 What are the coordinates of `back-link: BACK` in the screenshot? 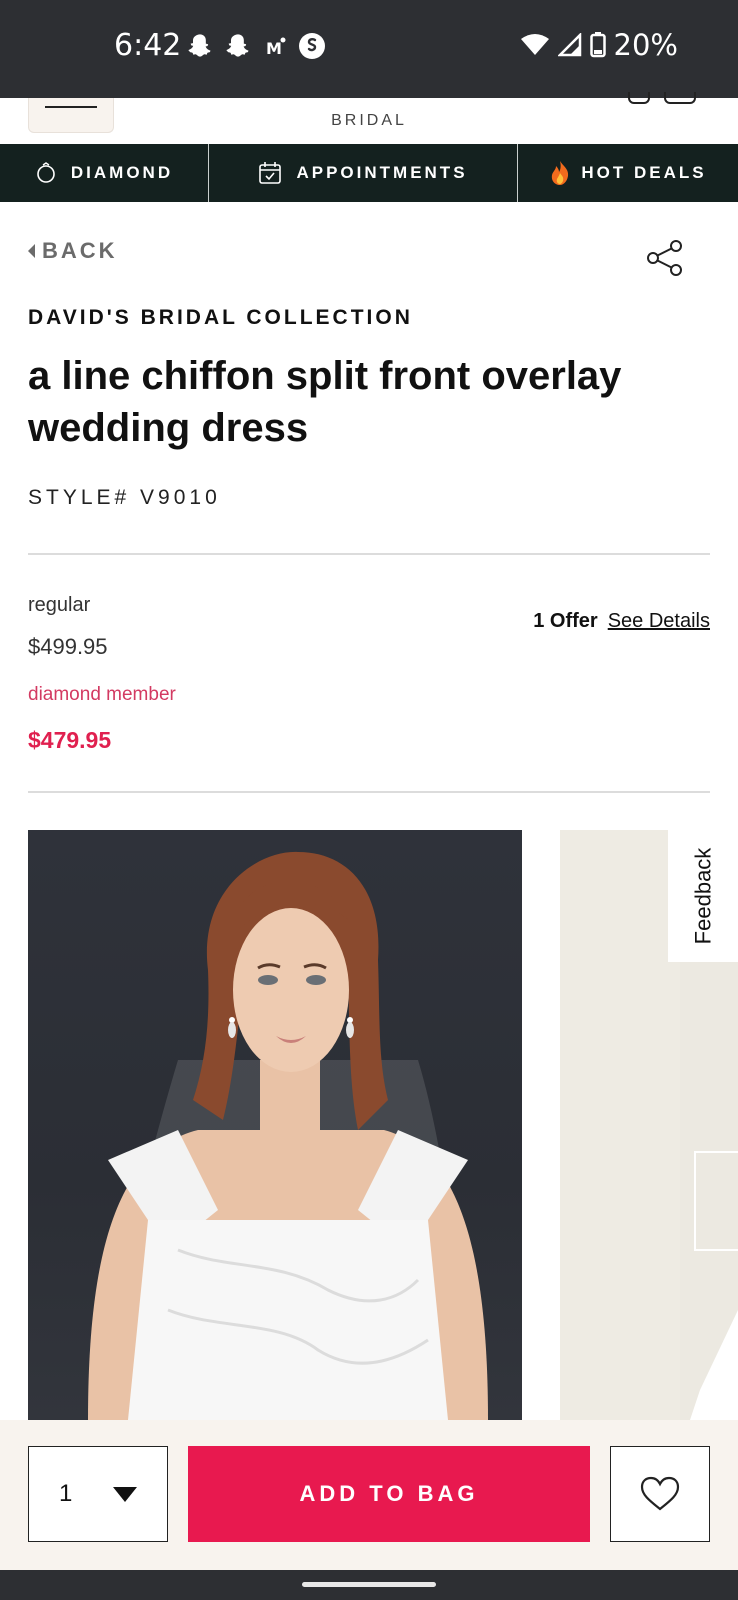 It's located at (73, 251).